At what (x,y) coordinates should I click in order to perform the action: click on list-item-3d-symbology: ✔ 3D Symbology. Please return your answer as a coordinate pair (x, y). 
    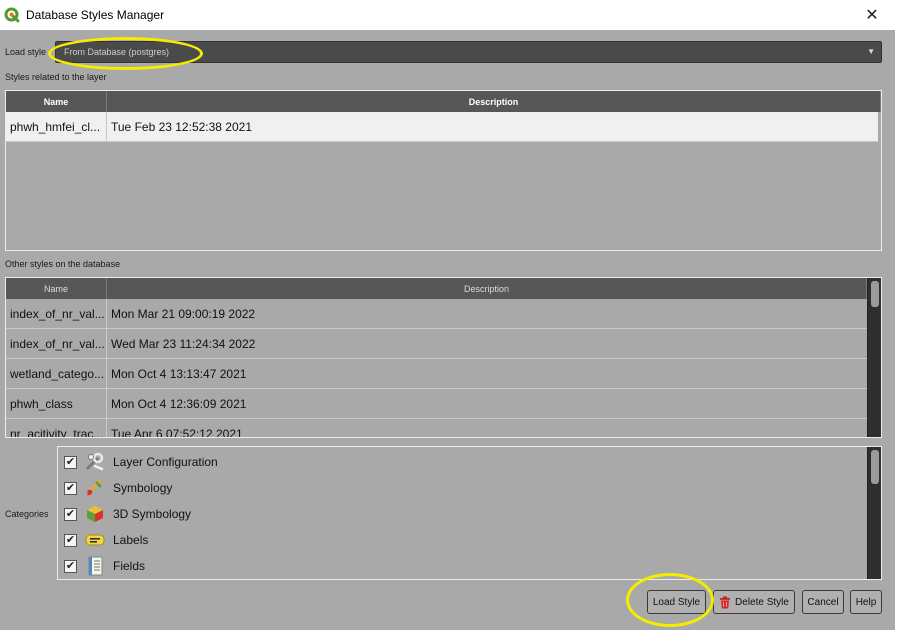
    Looking at the image, I should click on (127, 514).